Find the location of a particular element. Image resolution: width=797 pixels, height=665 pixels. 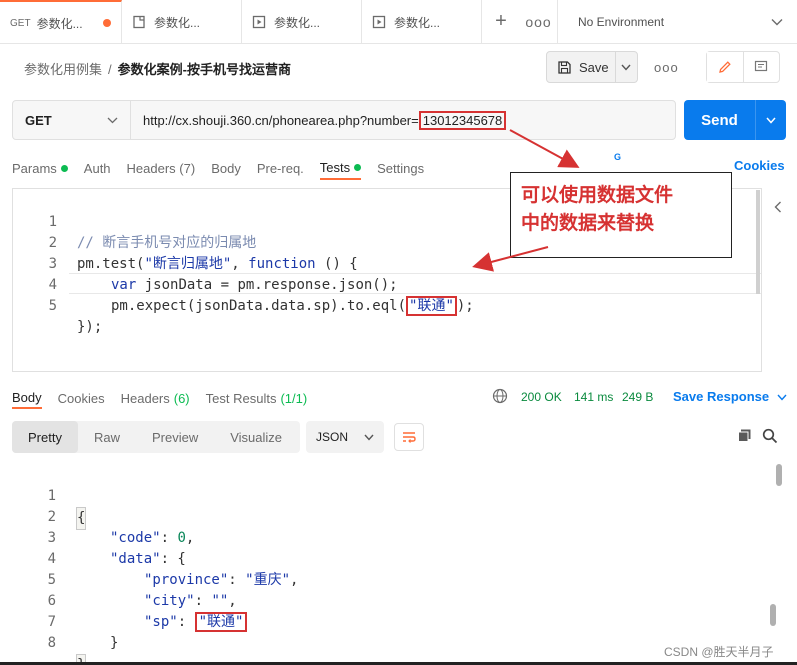

tab-body: Body is located at coordinates (226, 168).